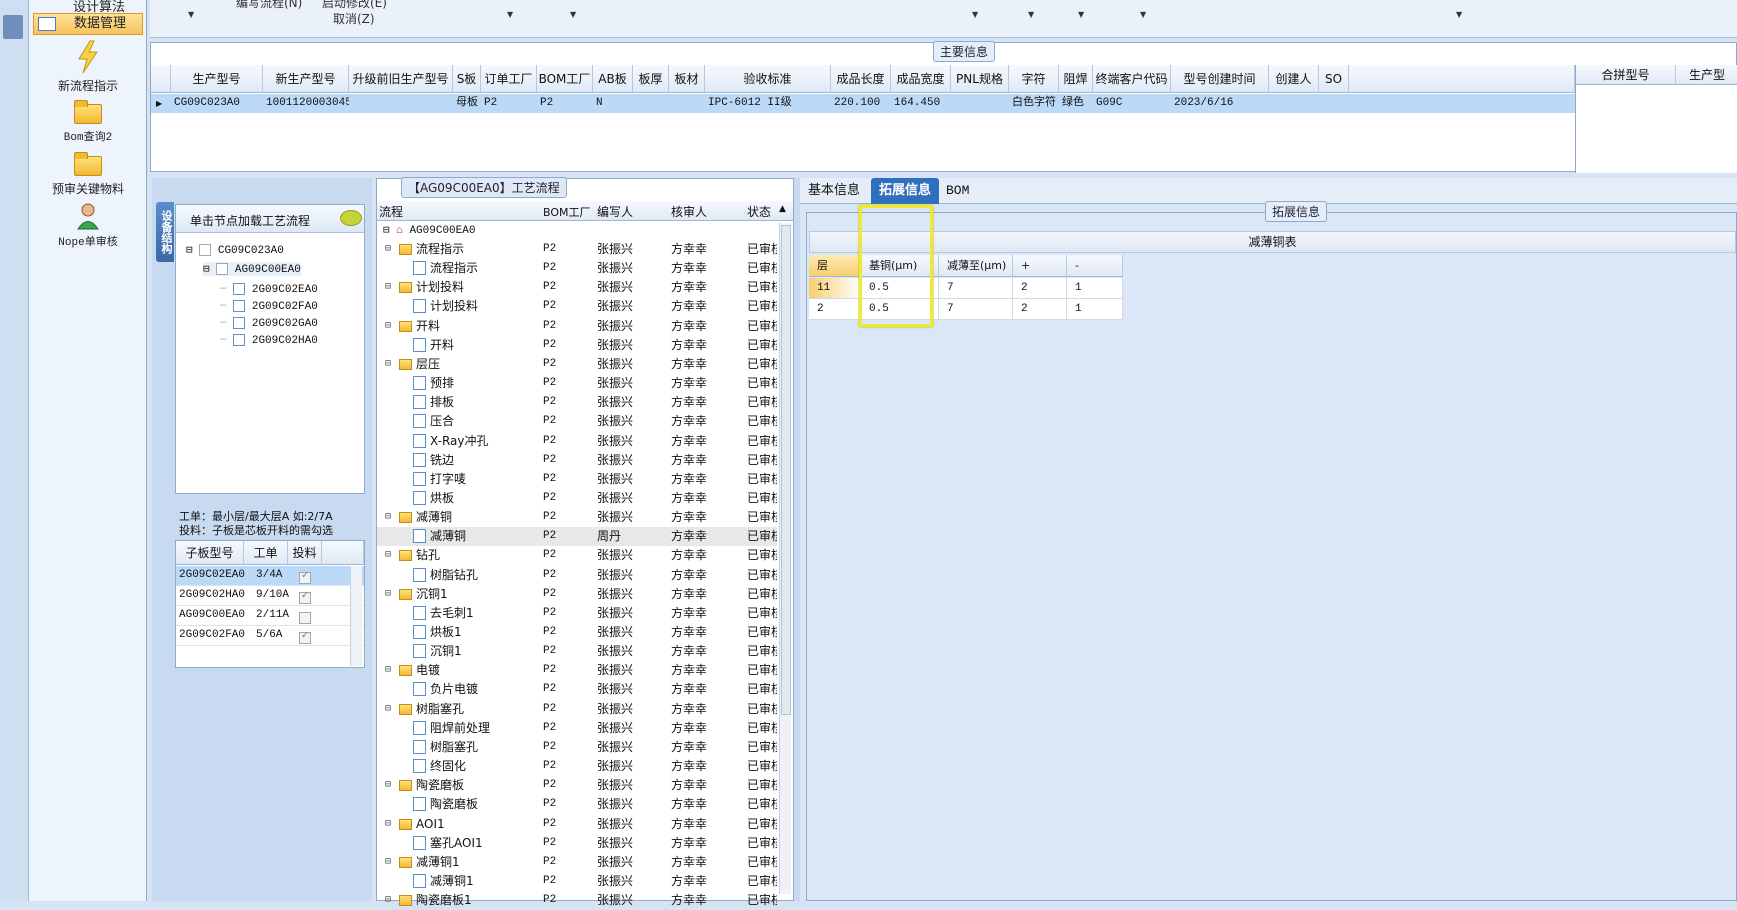  Describe the element at coordinates (921, 79) in the screenshot. I see `main-col-header: 成品宽度` at that location.